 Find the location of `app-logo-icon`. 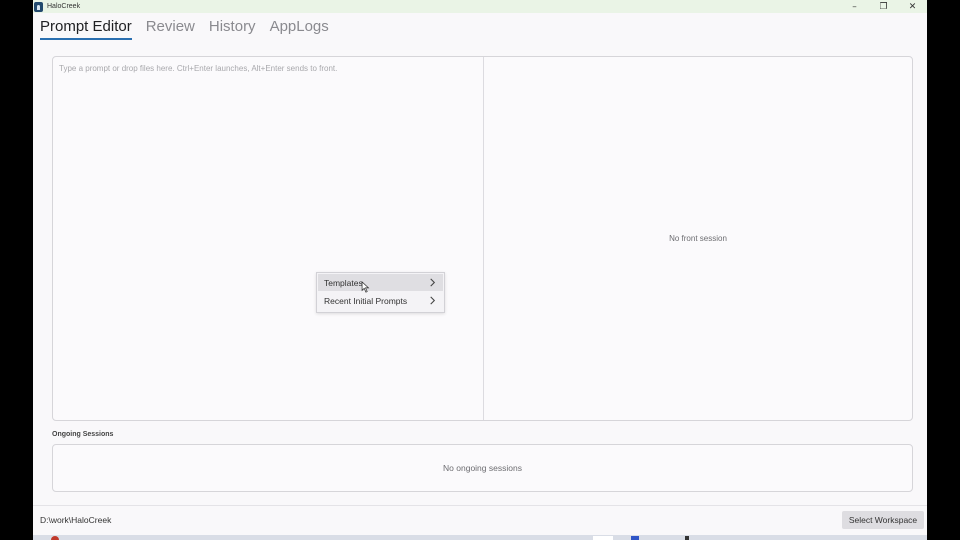

app-logo-icon is located at coordinates (38, 6).